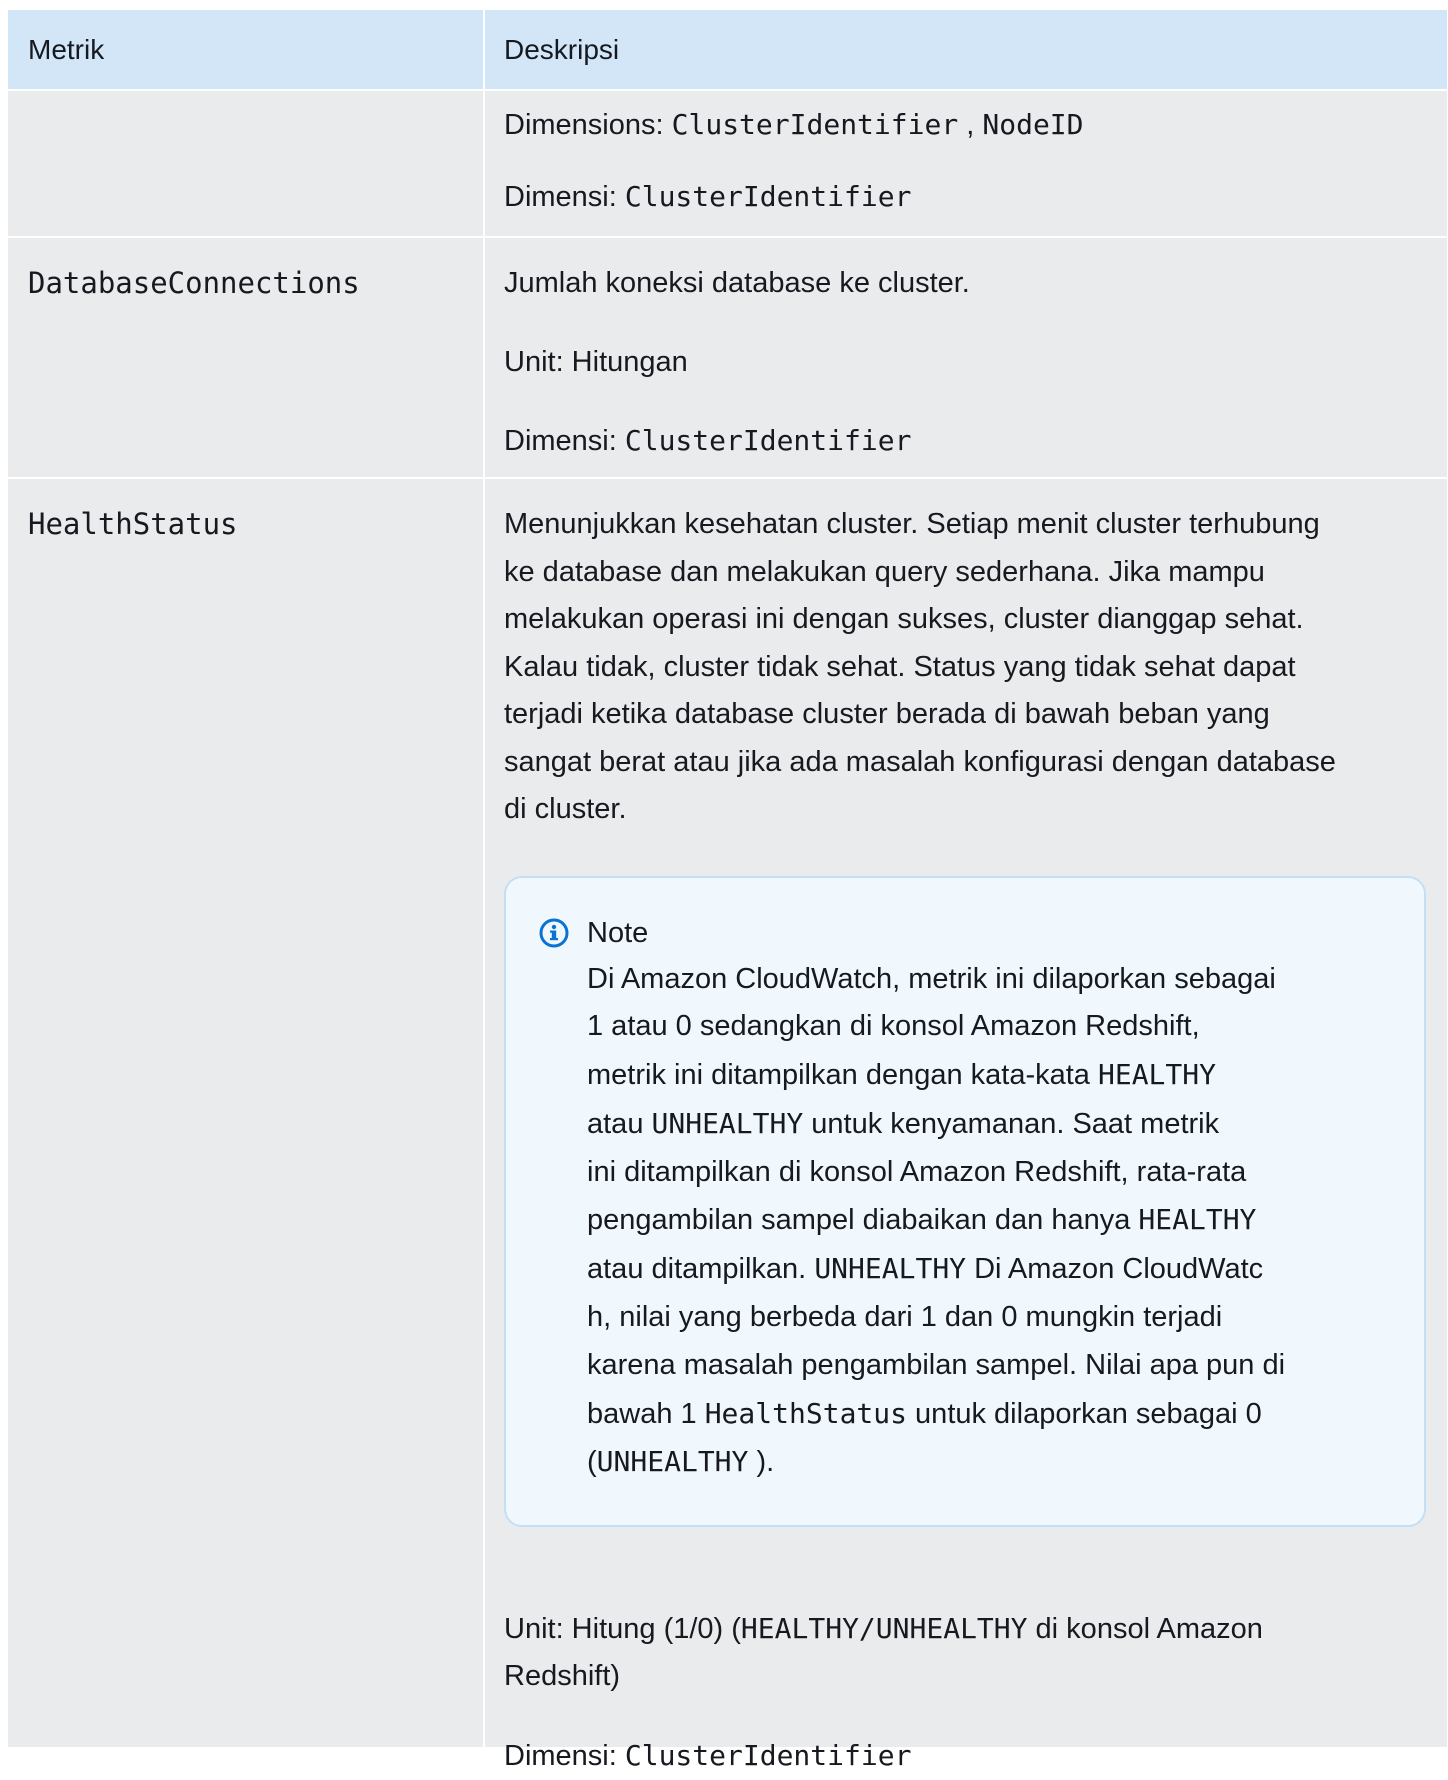 Image resolution: width=1448 pixels, height=1780 pixels. What do you see at coordinates (966, 49) in the screenshot?
I see `column-header-description: Deskripsi` at bounding box center [966, 49].